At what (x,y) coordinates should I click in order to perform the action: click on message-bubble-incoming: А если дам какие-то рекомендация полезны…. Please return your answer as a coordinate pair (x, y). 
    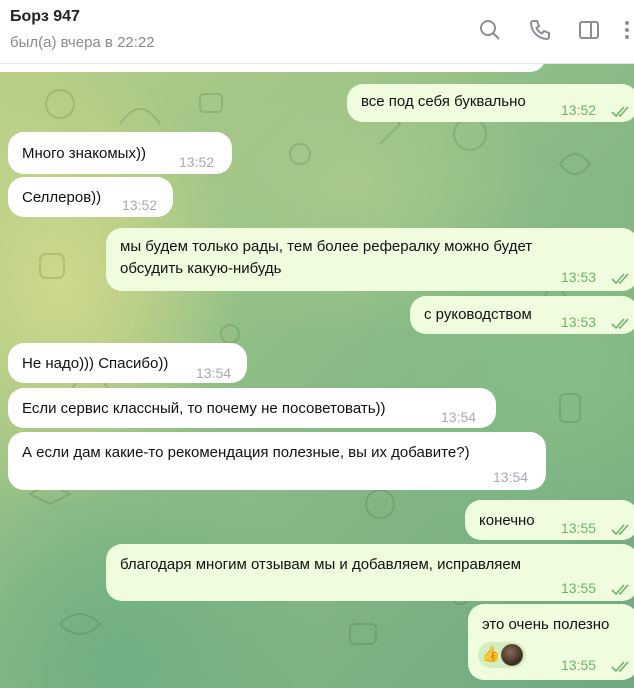
    Looking at the image, I should click on (277, 461).